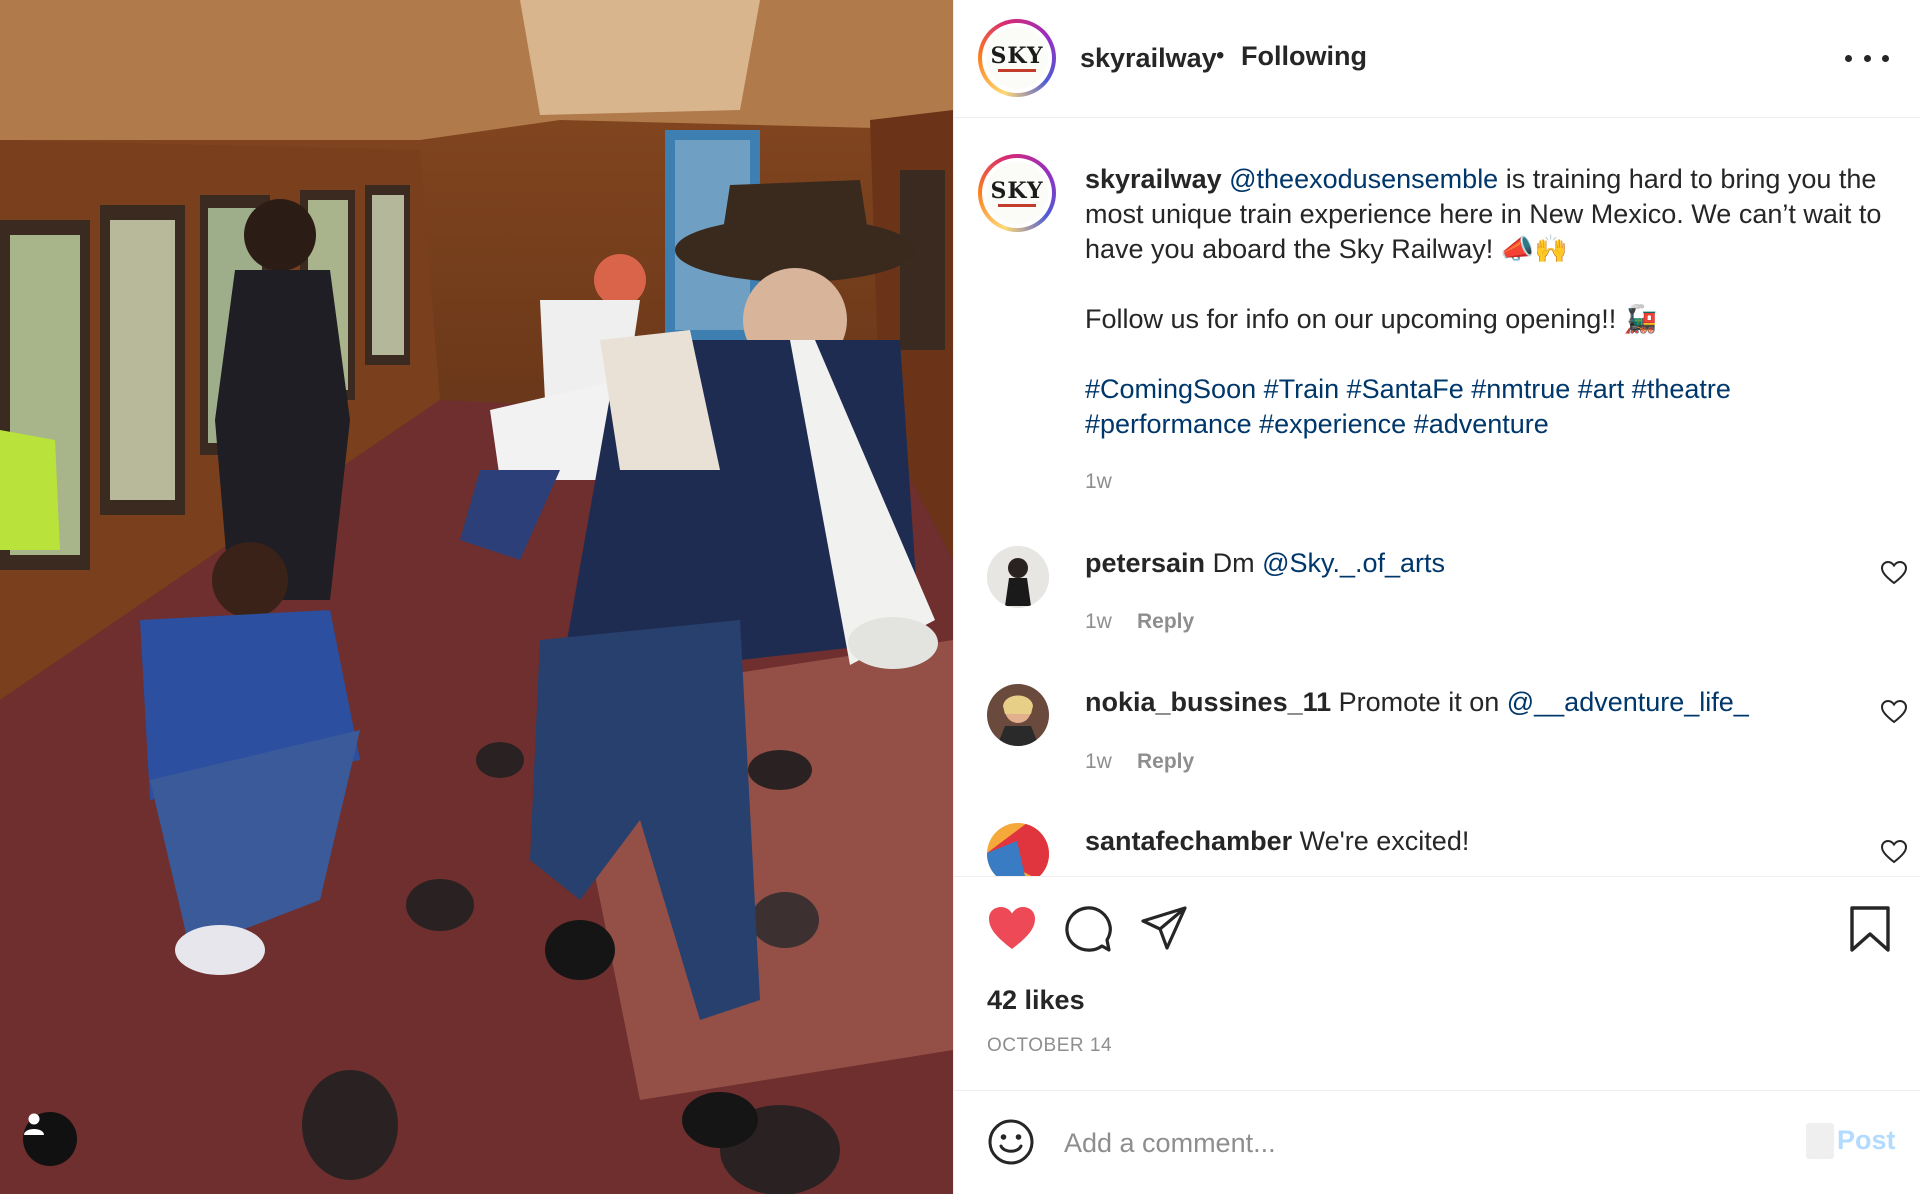 Image resolution: width=1920 pixels, height=1194 pixels. What do you see at coordinates (34, 1124) in the screenshot?
I see `person-icon` at bounding box center [34, 1124].